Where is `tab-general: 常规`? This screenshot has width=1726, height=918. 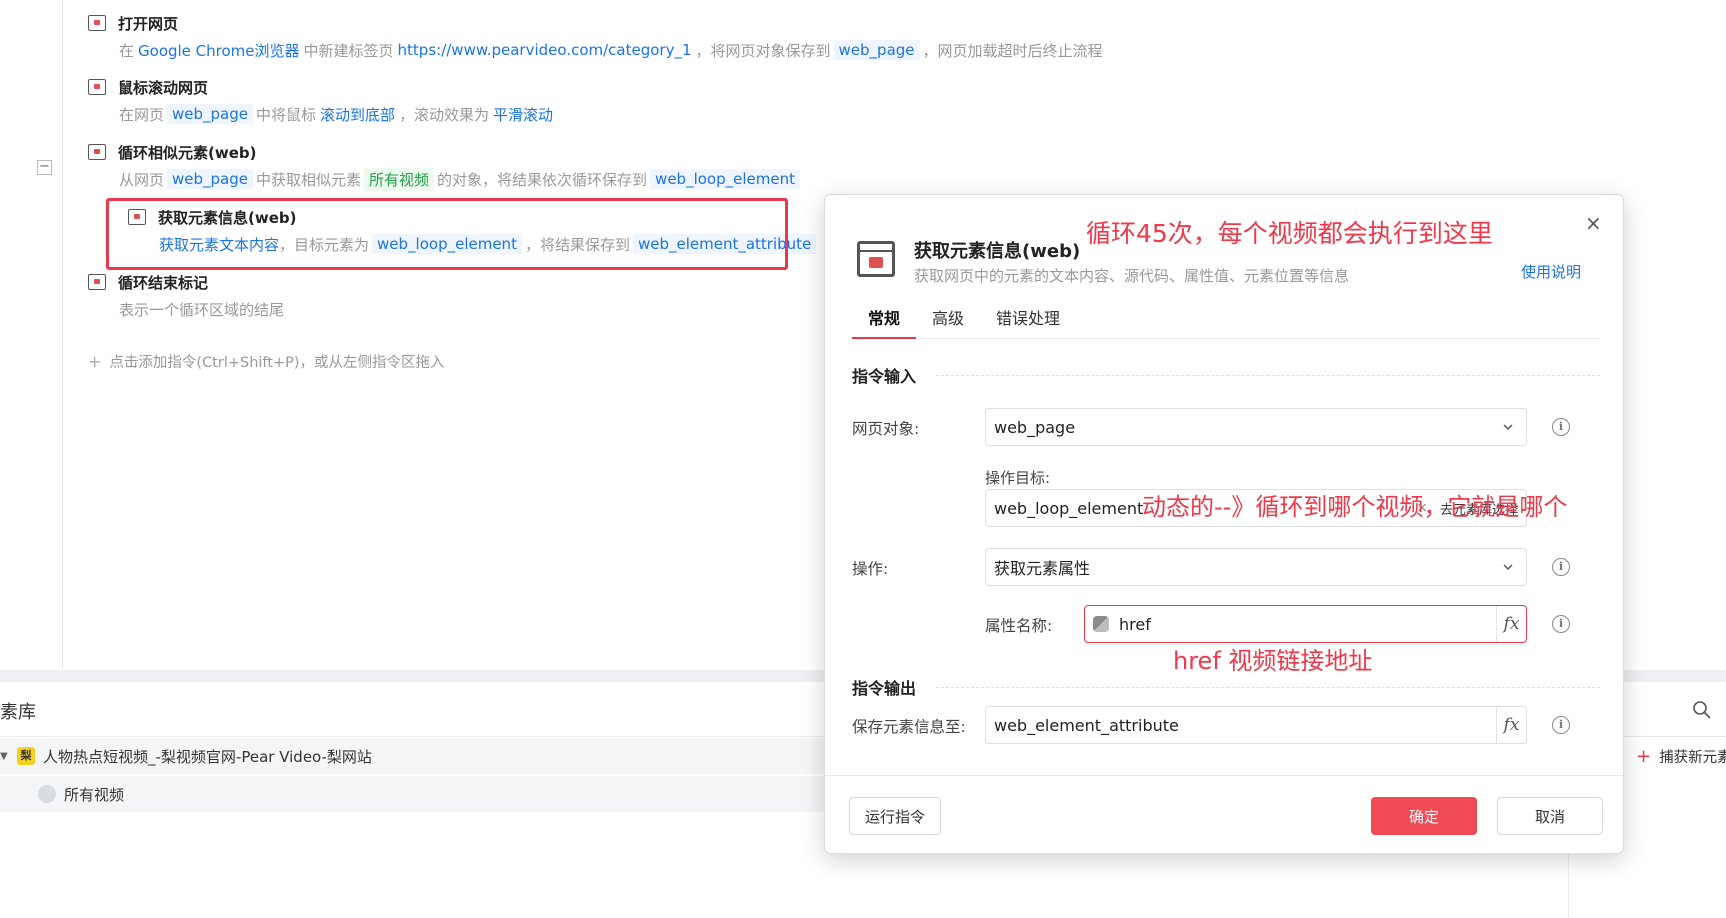 tab-general: 常规 is located at coordinates (884, 322).